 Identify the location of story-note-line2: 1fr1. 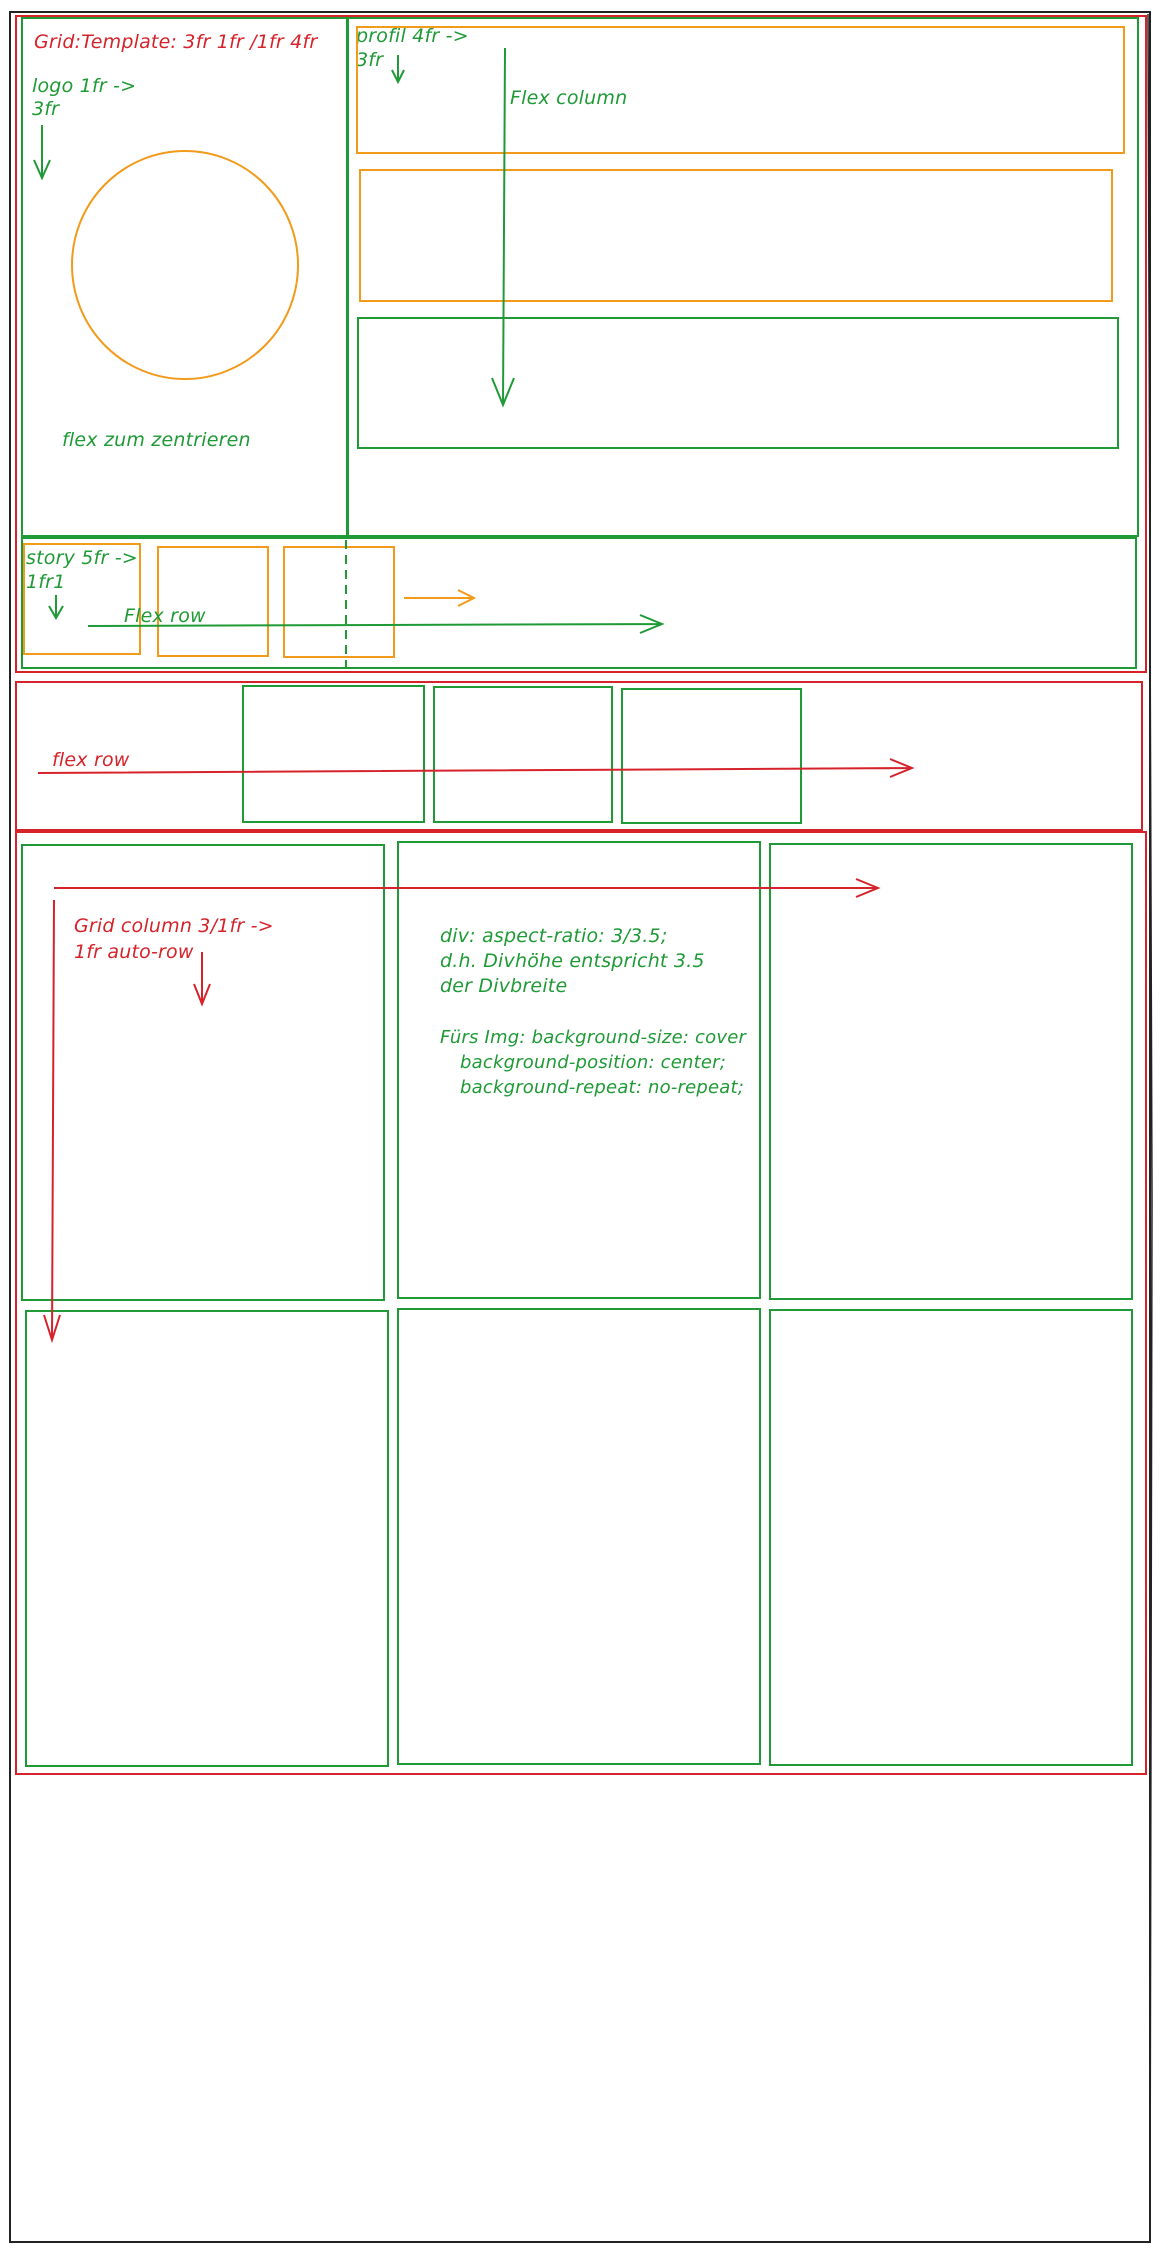
(45, 582).